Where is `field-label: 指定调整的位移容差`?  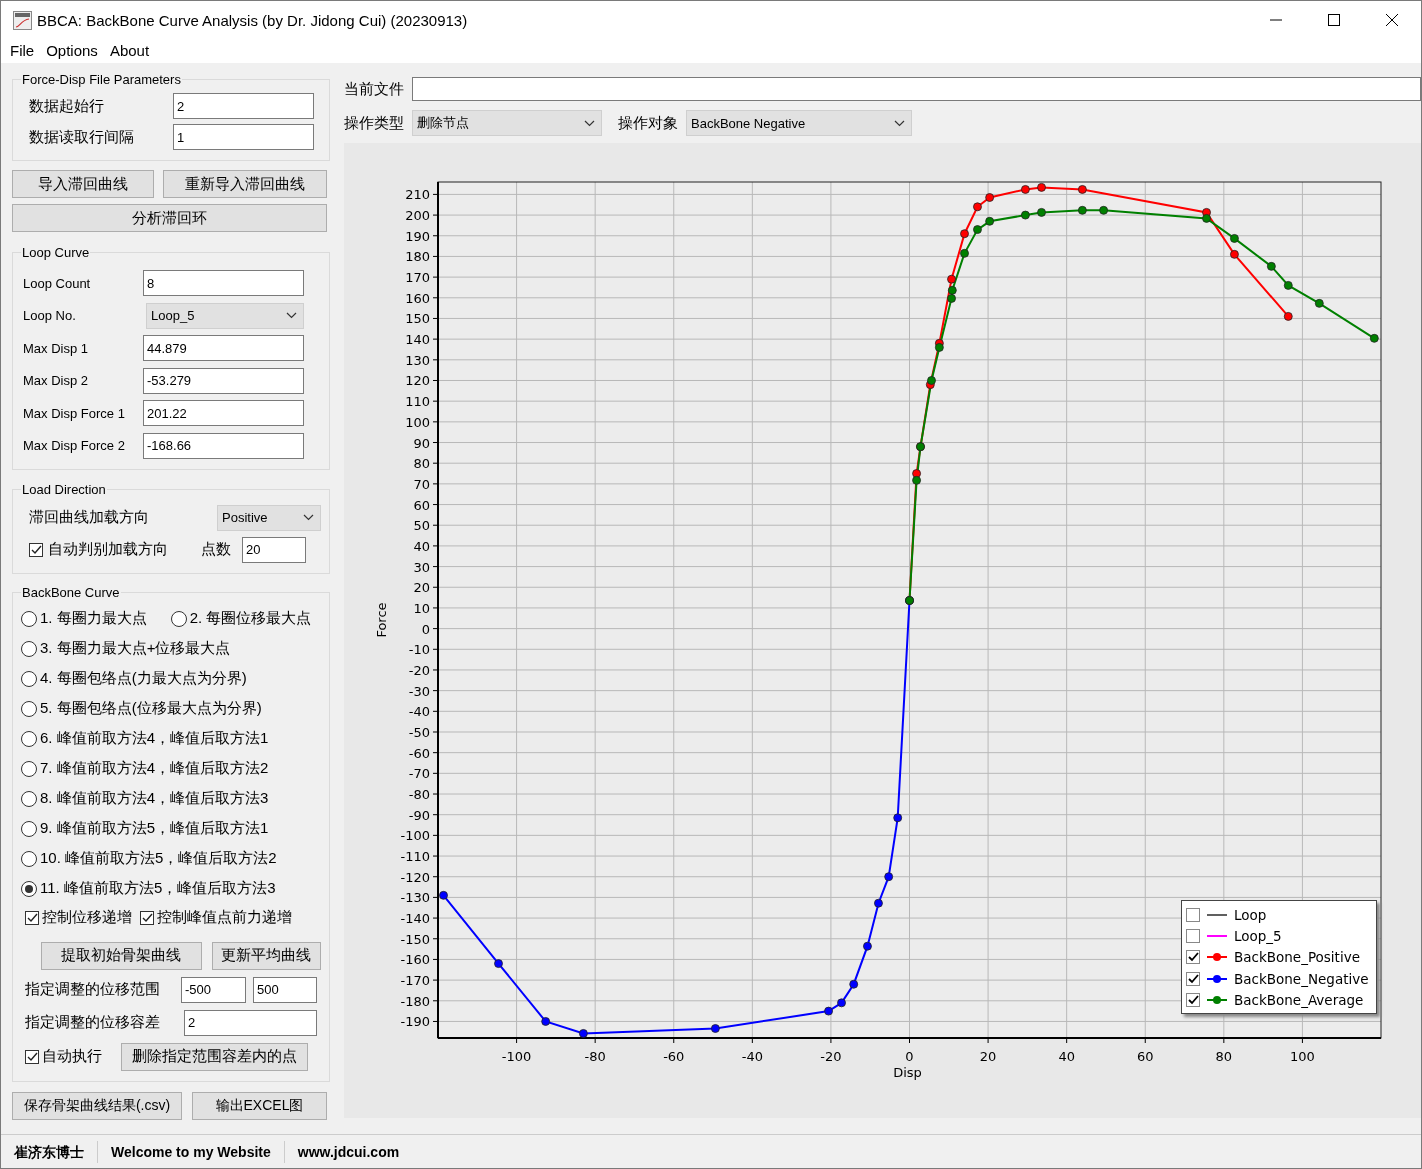
field-label: 指定调整的位移容差 is located at coordinates (93, 1022).